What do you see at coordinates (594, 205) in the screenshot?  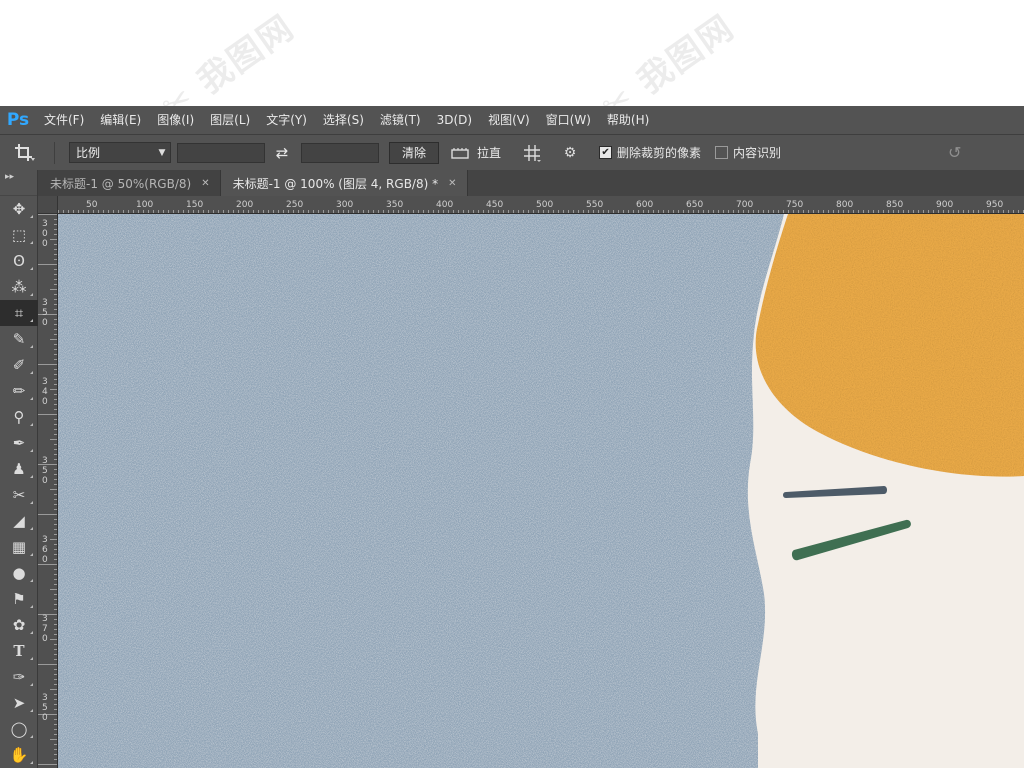 I see `ruler-label: 550` at bounding box center [594, 205].